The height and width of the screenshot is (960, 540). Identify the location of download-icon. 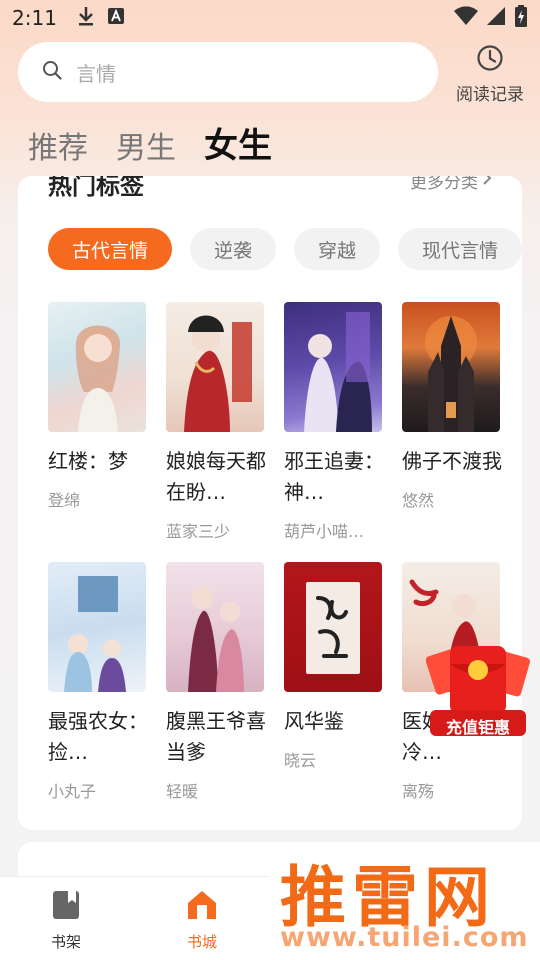
(86, 18).